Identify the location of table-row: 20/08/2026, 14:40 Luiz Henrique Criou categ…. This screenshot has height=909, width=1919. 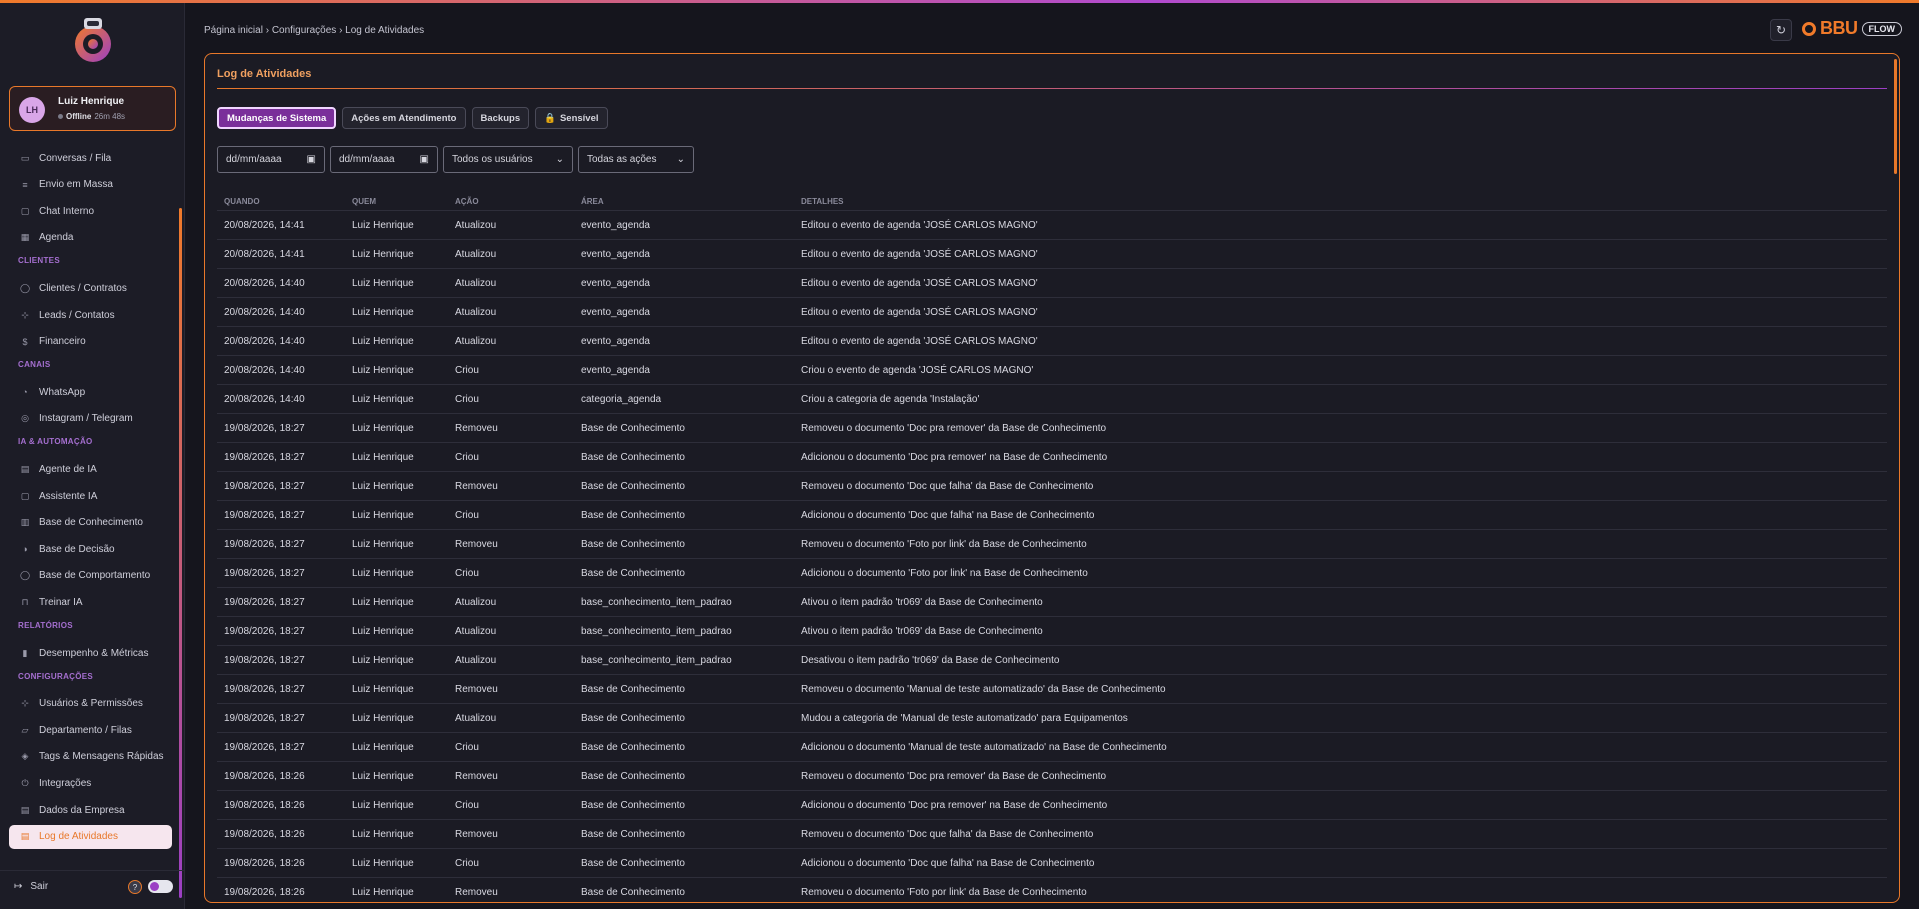
(1052, 398).